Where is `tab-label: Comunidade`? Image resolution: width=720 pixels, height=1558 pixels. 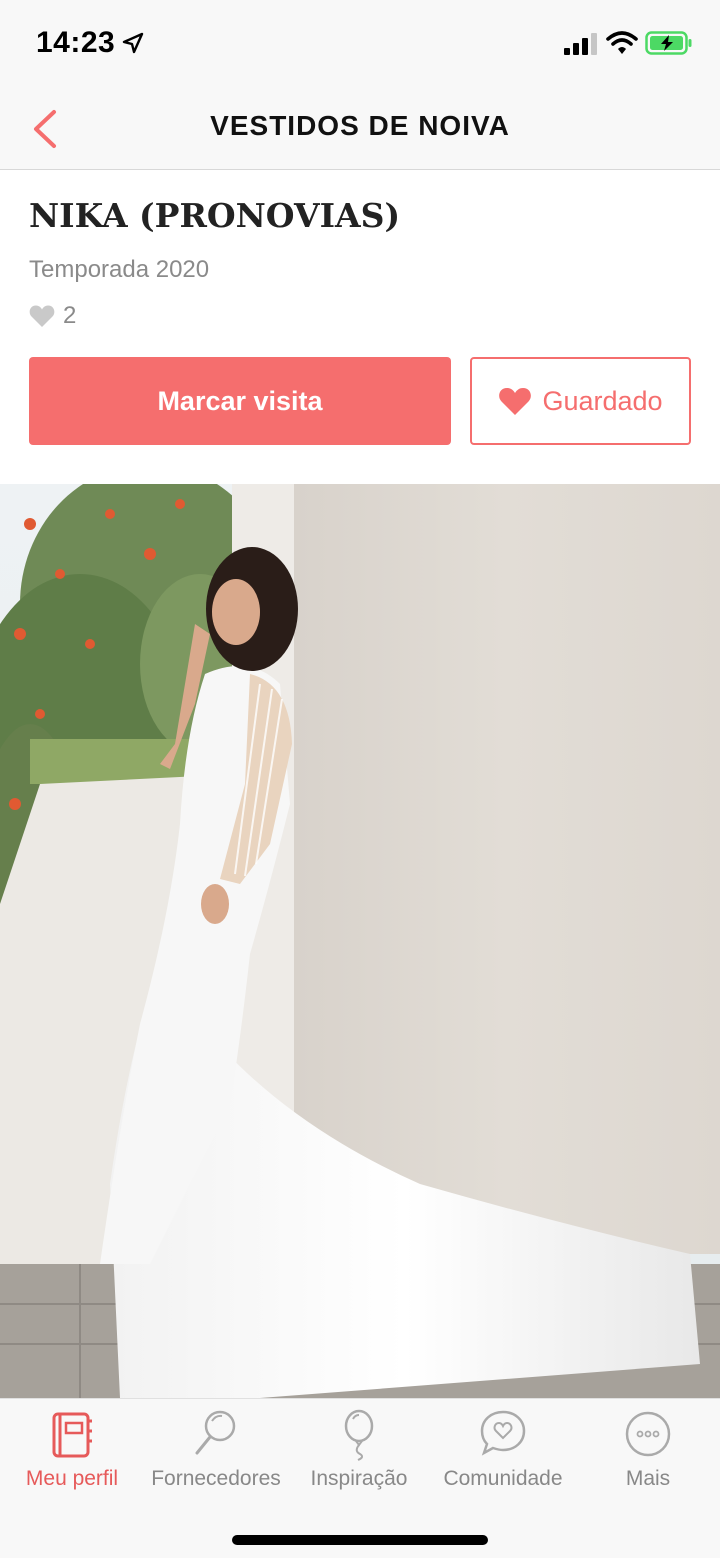
tab-label: Comunidade is located at coordinates (503, 1478).